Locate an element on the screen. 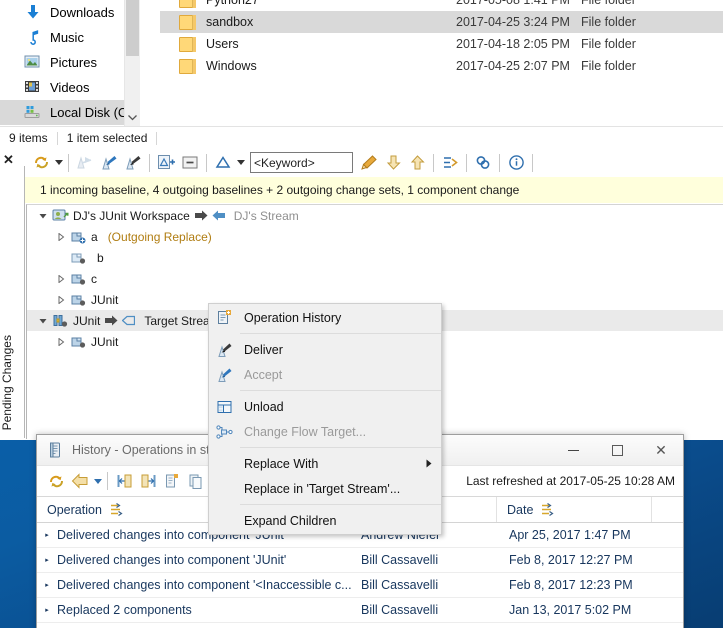 This screenshot has width=723, height=628. tree-item-workspace: DJ's JUnit Workspace DJ's Stream is located at coordinates (375, 215).